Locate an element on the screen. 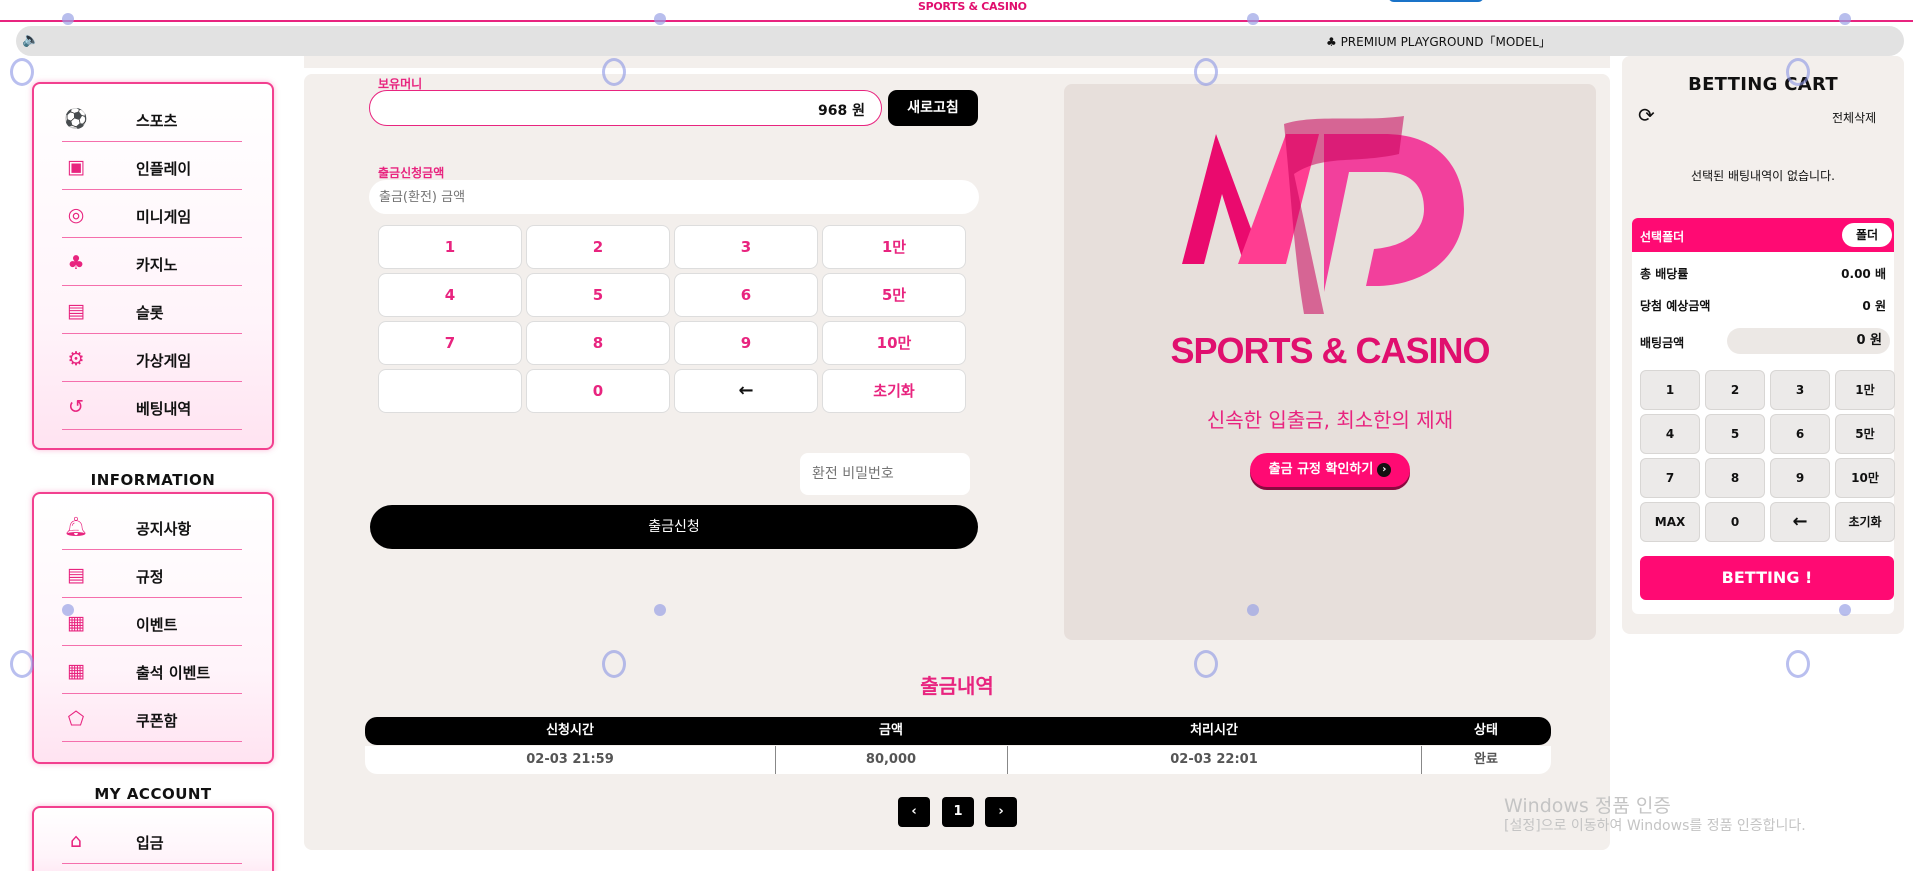 The width and height of the screenshot is (1913, 871). sidebar-item-minigame: ◎ 미니게임 is located at coordinates (152, 214).